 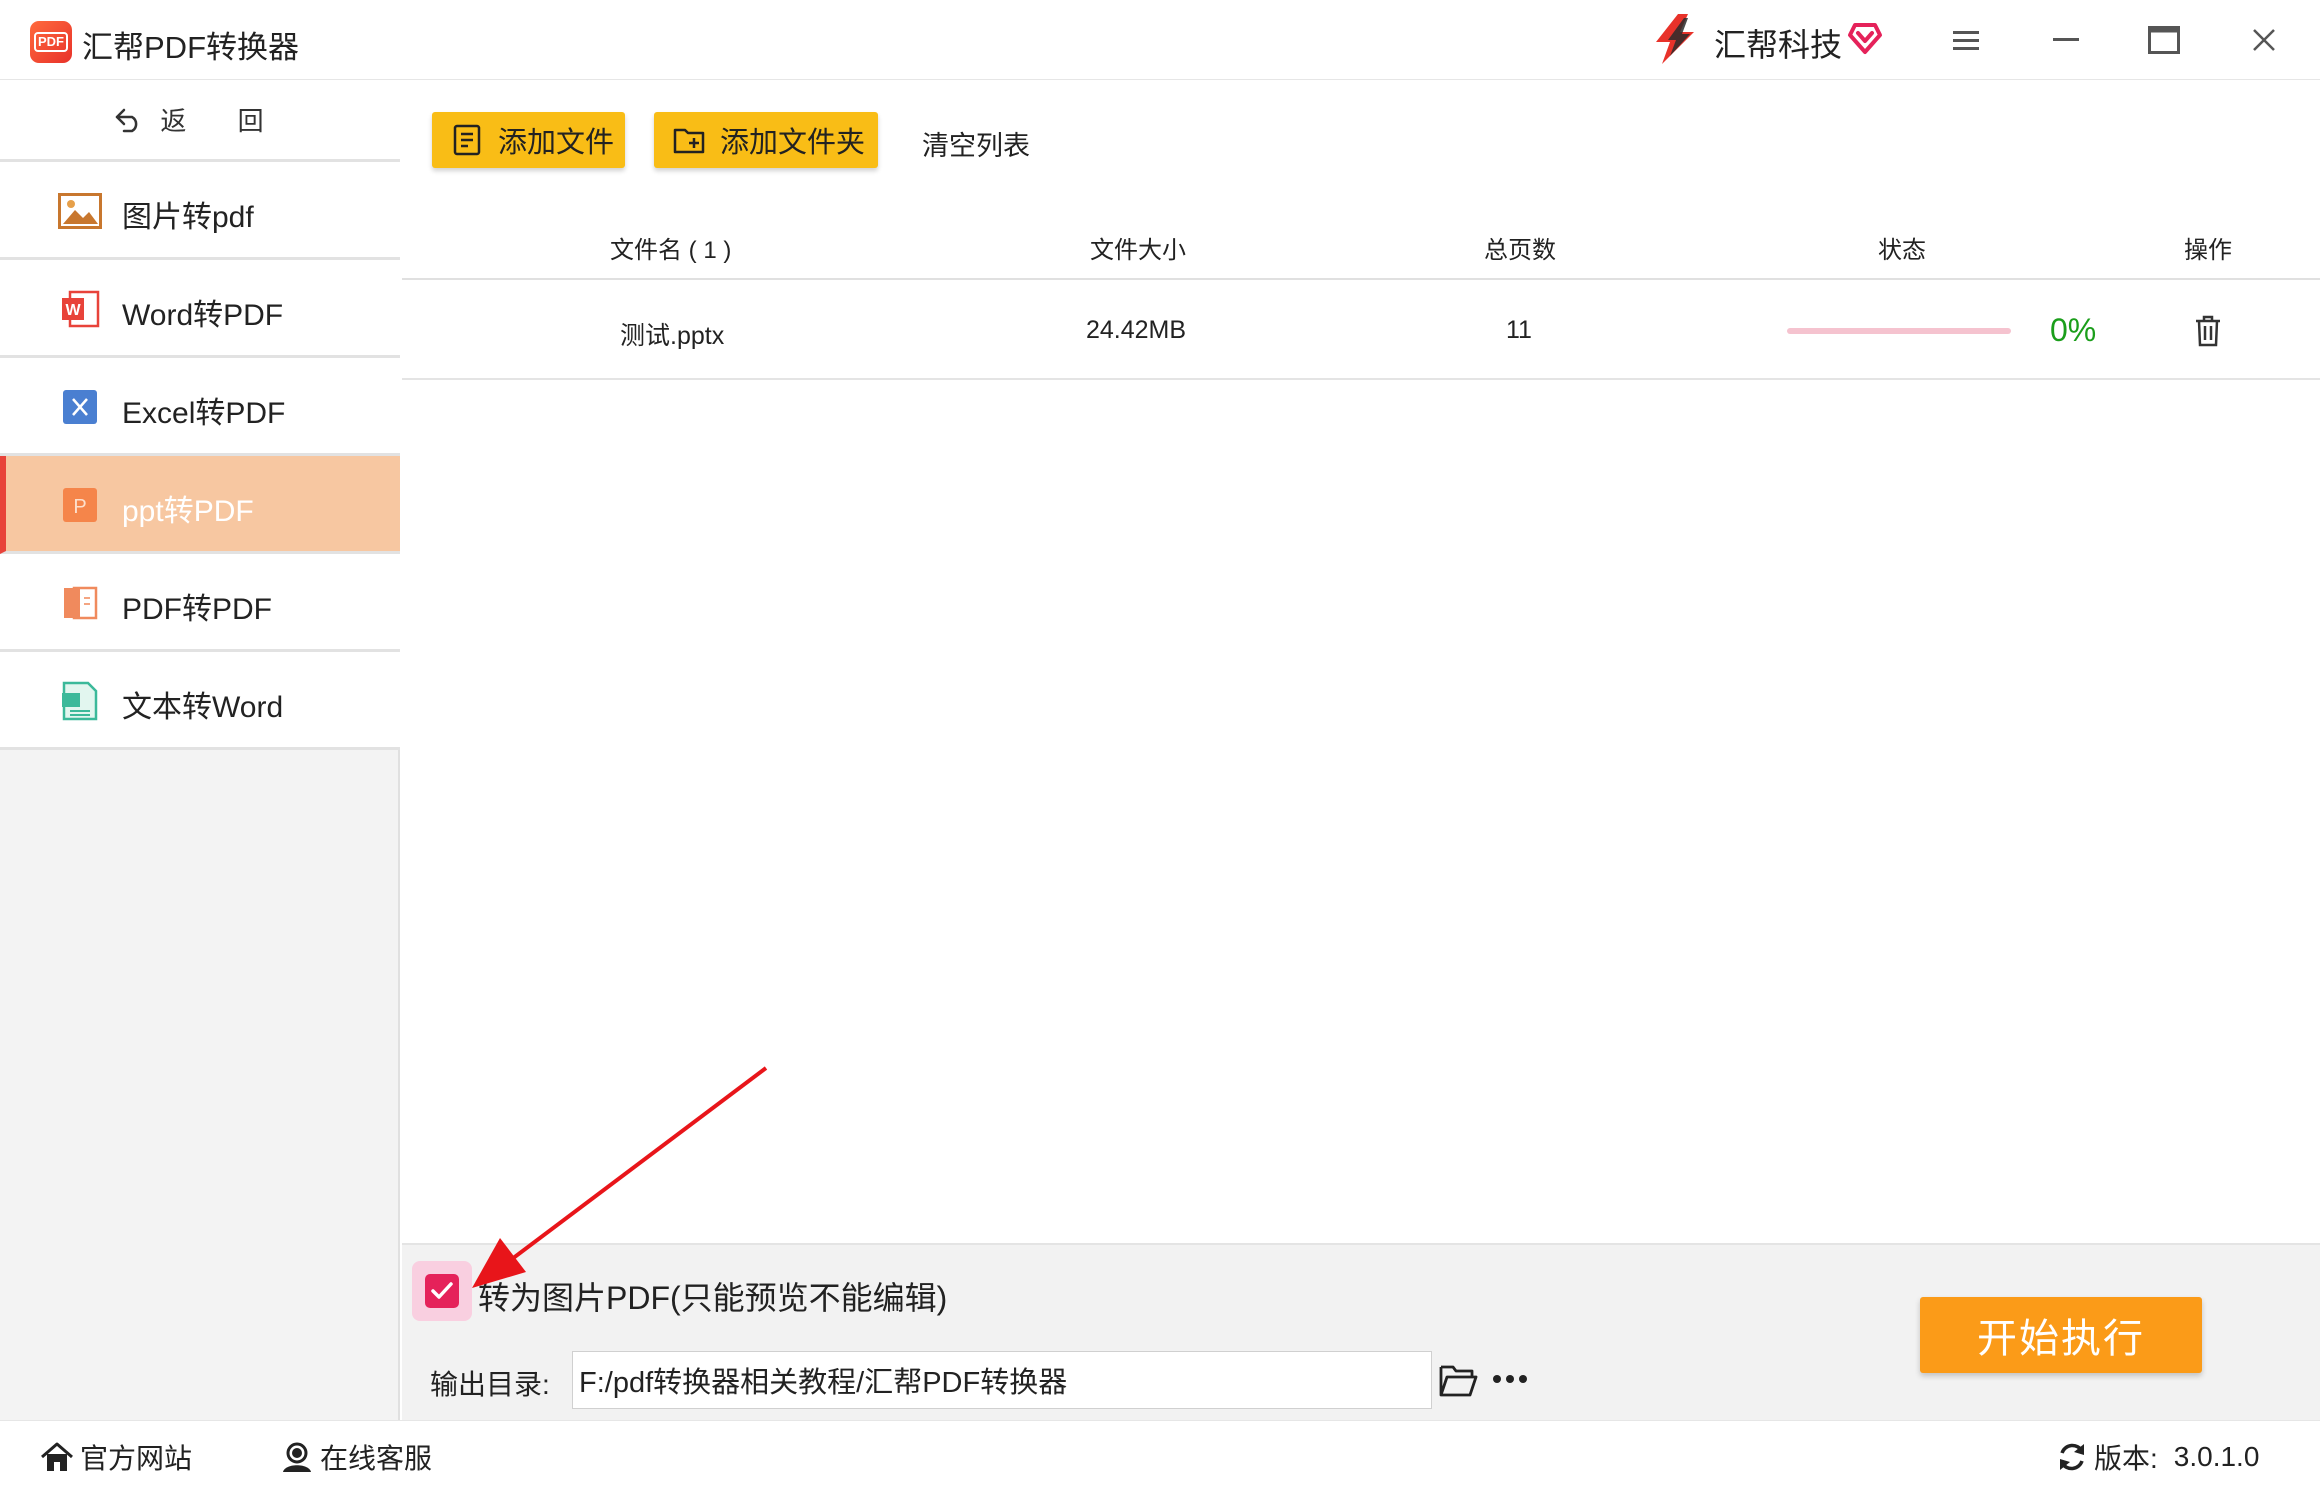 I want to click on image-pdf-checkbox, so click(x=442, y=1291).